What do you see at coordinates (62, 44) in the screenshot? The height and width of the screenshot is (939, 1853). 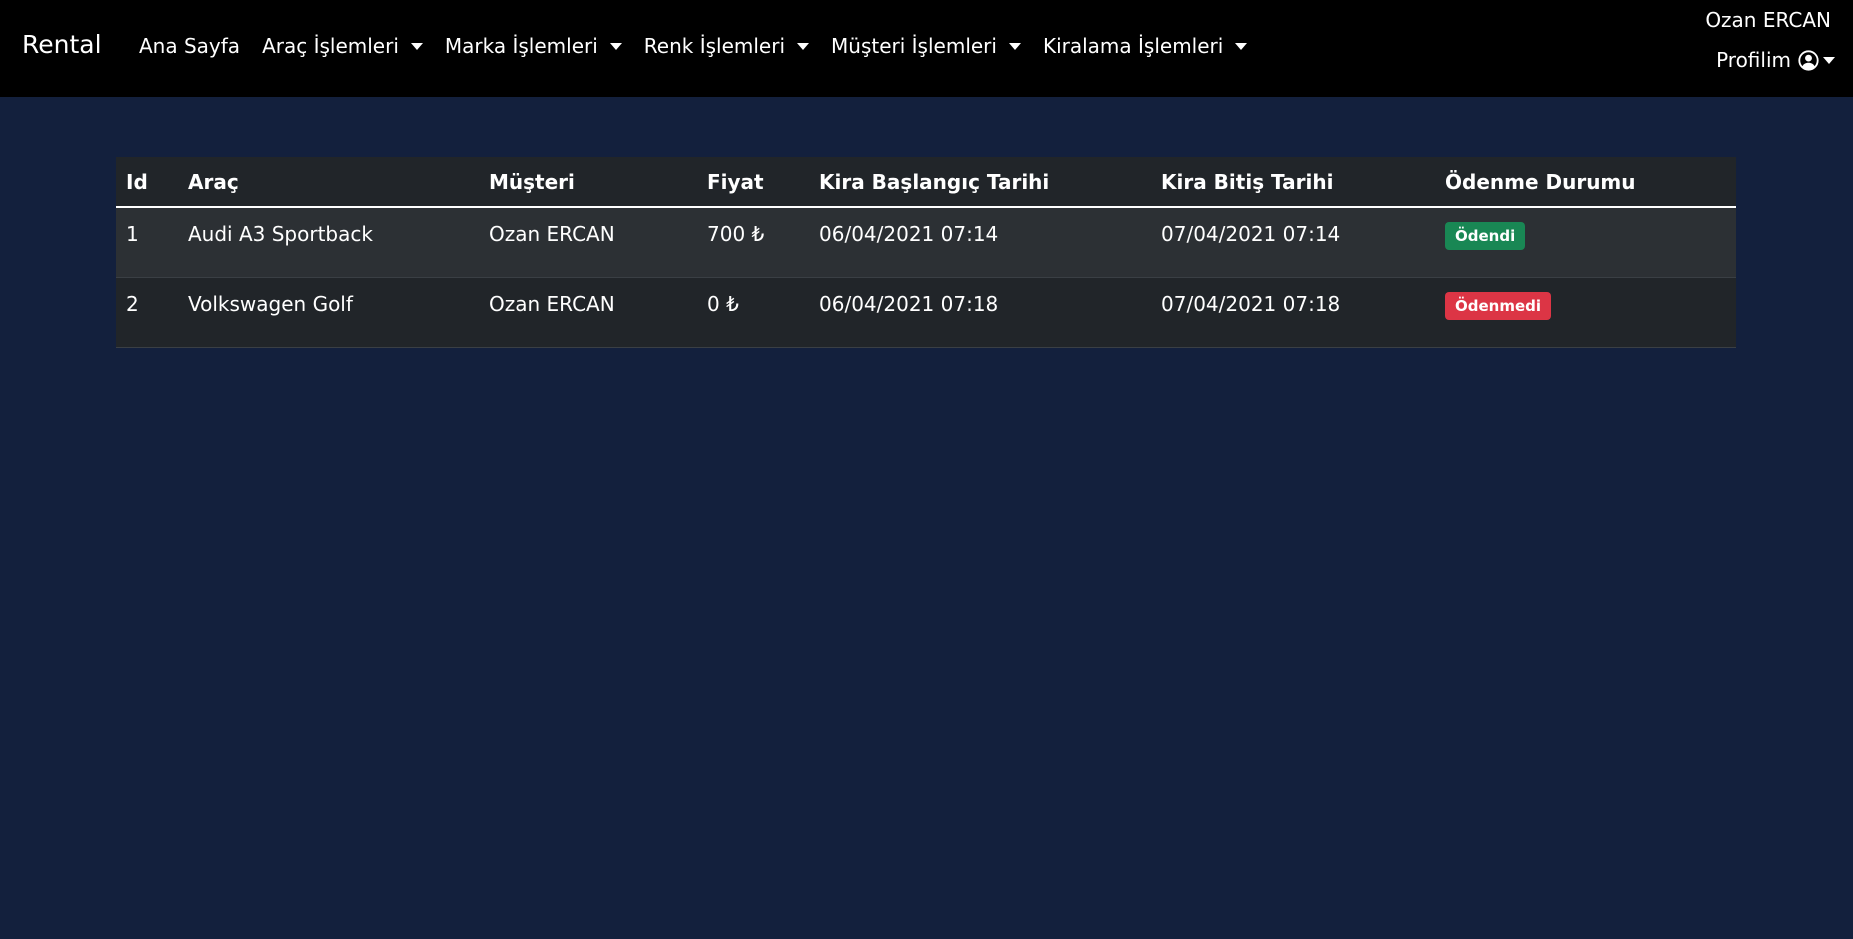 I see `brand-link: Rental` at bounding box center [62, 44].